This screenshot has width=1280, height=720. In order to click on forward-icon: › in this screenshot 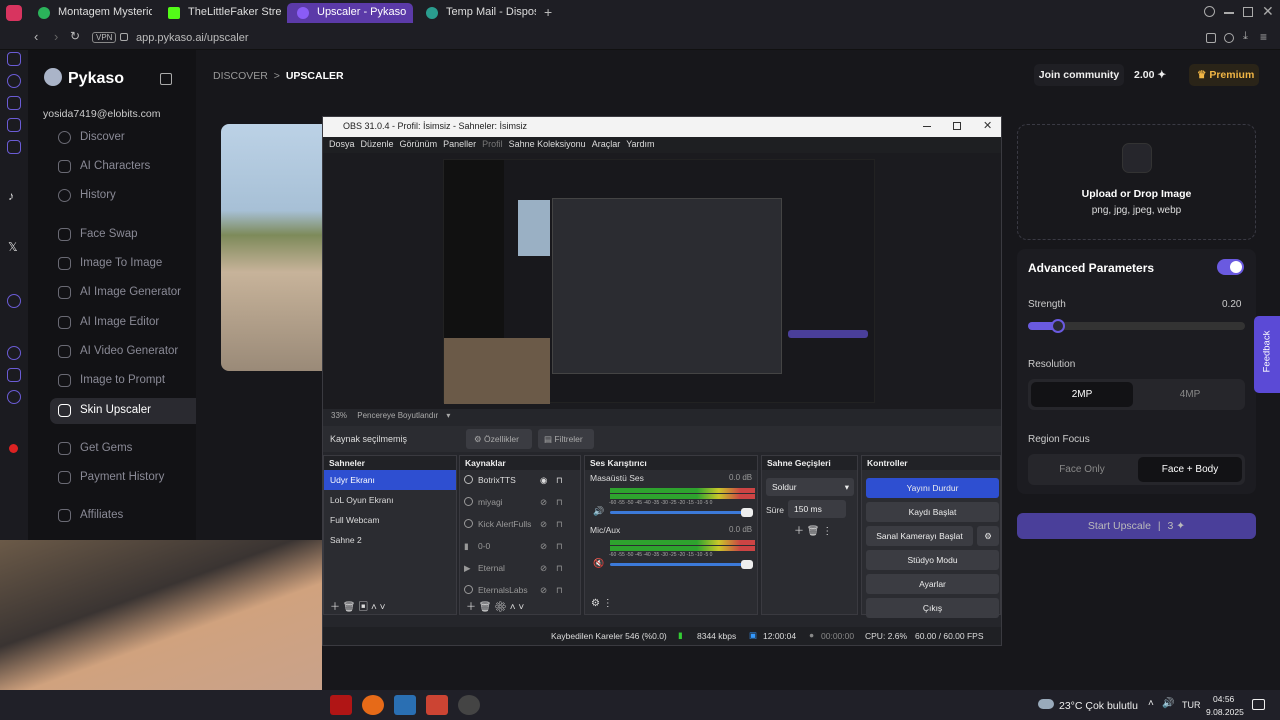, I will do `click(56, 36)`.